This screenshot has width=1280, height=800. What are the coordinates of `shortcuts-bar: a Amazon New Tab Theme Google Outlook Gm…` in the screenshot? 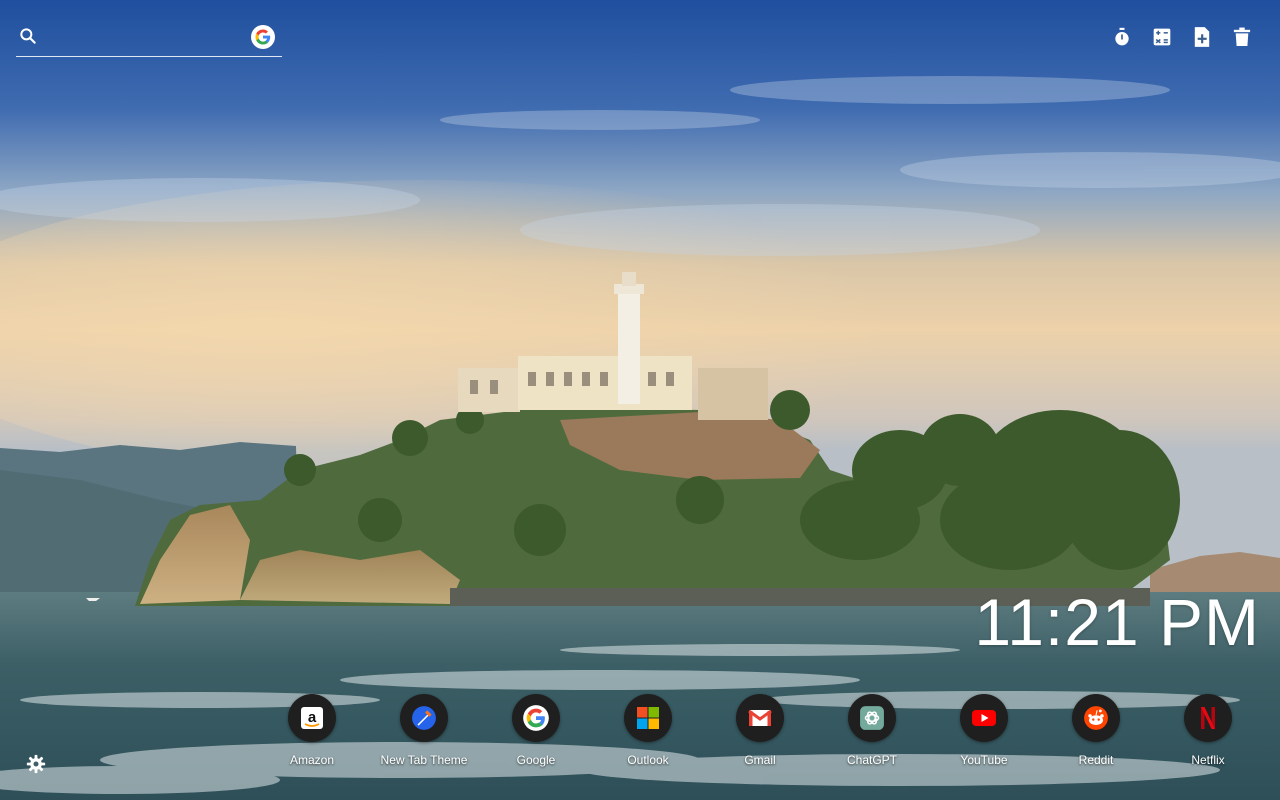 It's located at (760, 734).